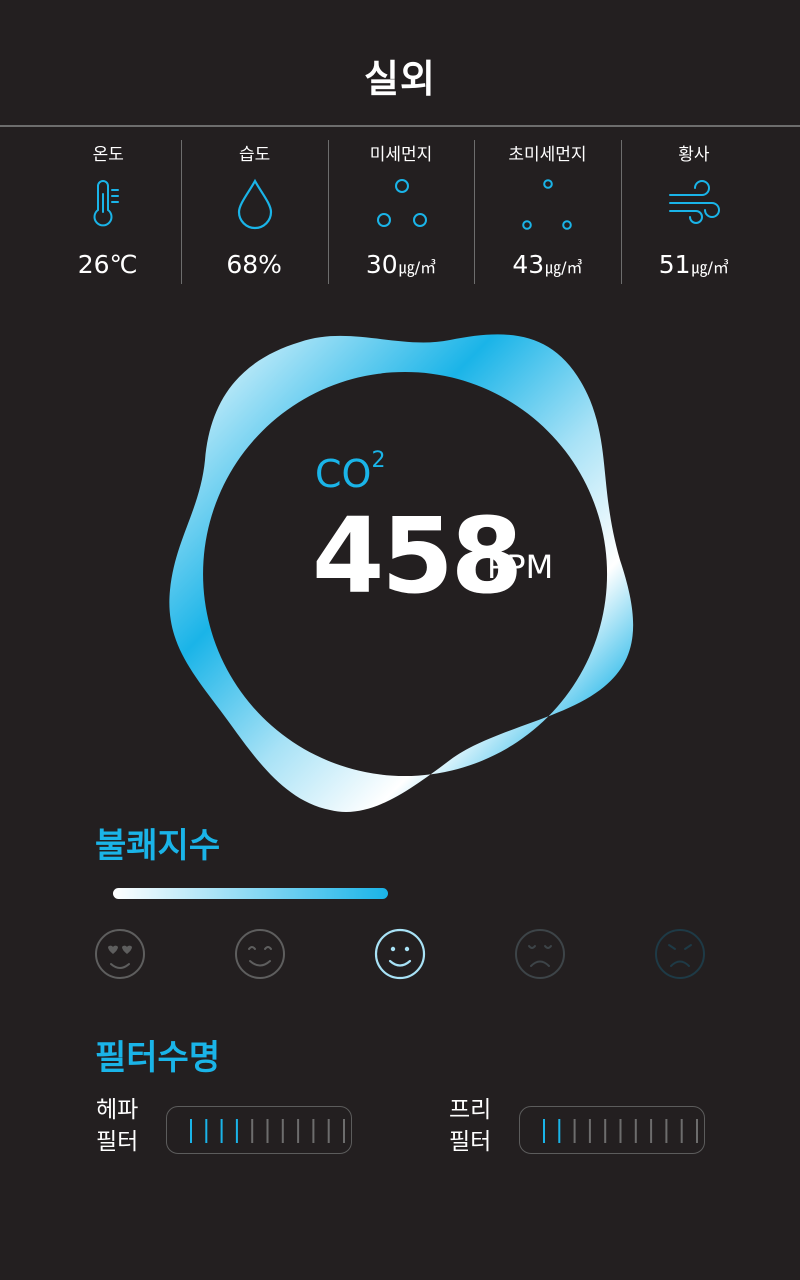 This screenshot has height=1280, width=800. I want to click on metric-ultrafine-dust: 초미세먼지 43㎍/㎥, so click(547, 208).